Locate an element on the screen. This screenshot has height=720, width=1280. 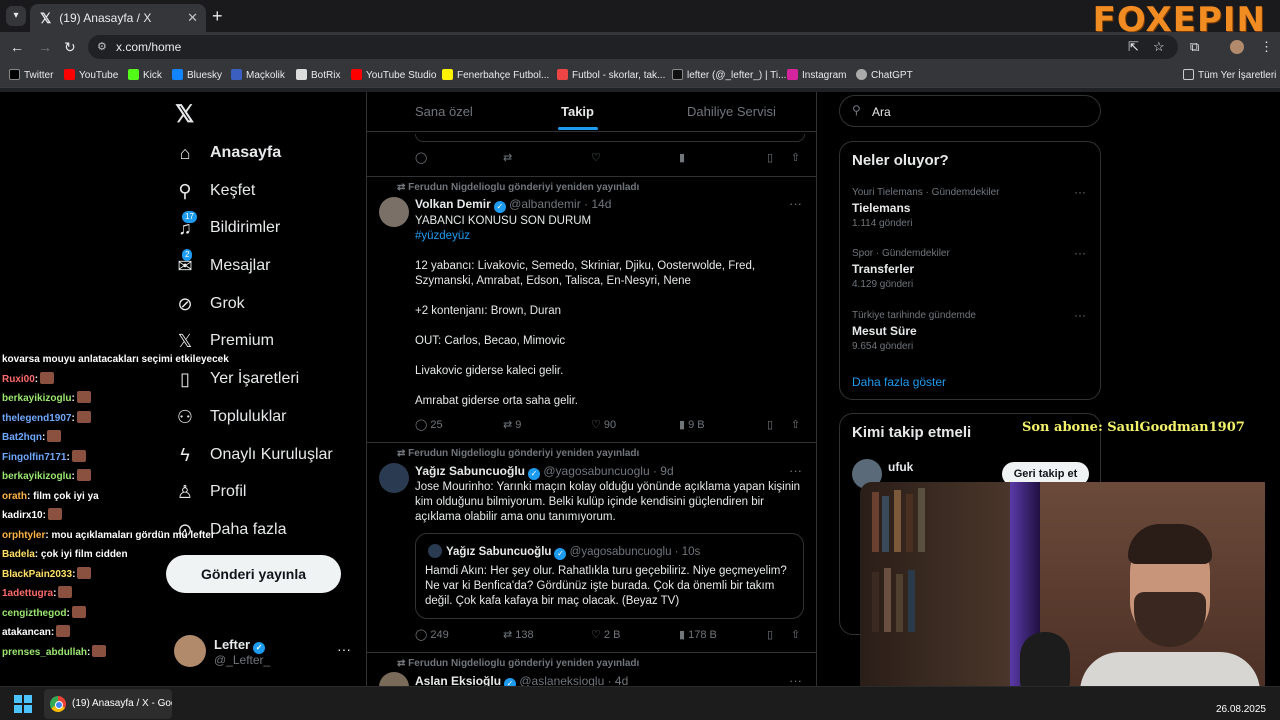
youtube-icon is located at coordinates (69, 74).